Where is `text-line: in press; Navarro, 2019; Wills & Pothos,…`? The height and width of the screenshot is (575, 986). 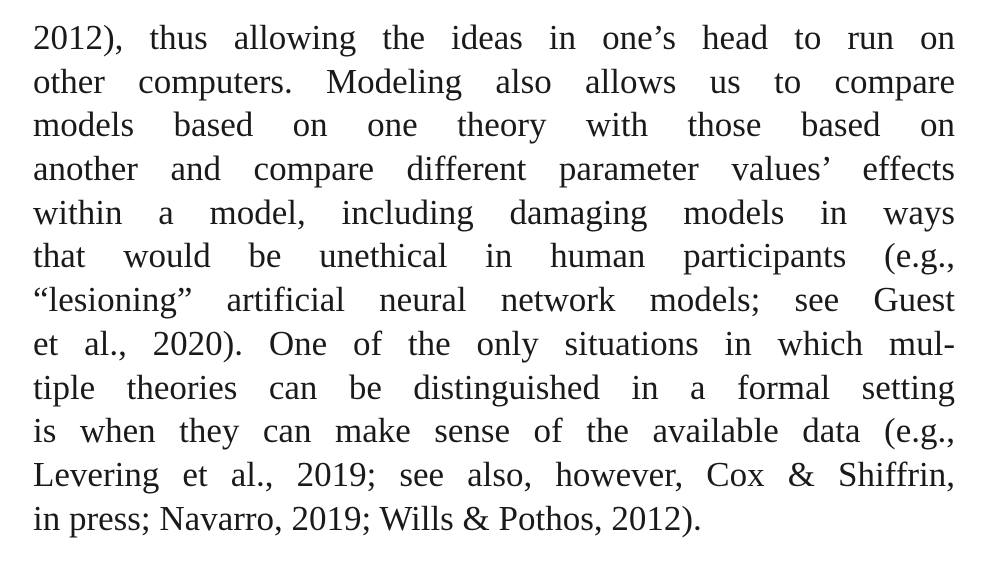 text-line: in press; Navarro, 2019; Wills & Pothos,… is located at coordinates (367, 518).